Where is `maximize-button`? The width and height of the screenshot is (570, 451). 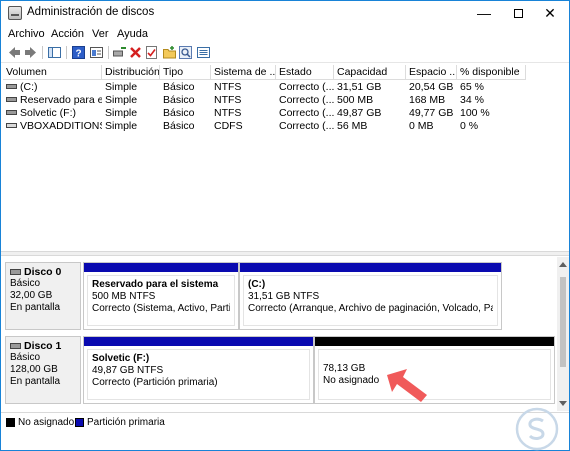 maximize-button is located at coordinates (518, 13).